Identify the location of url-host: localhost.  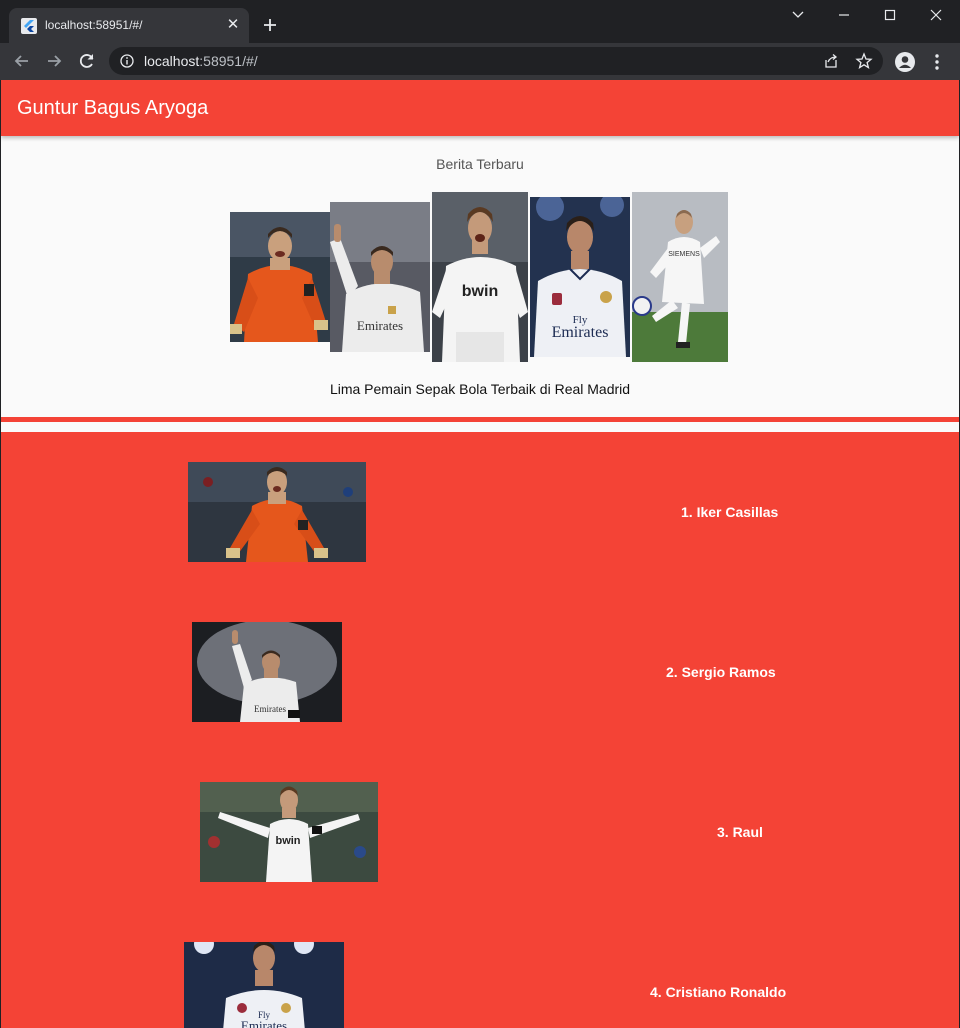
(172, 61).